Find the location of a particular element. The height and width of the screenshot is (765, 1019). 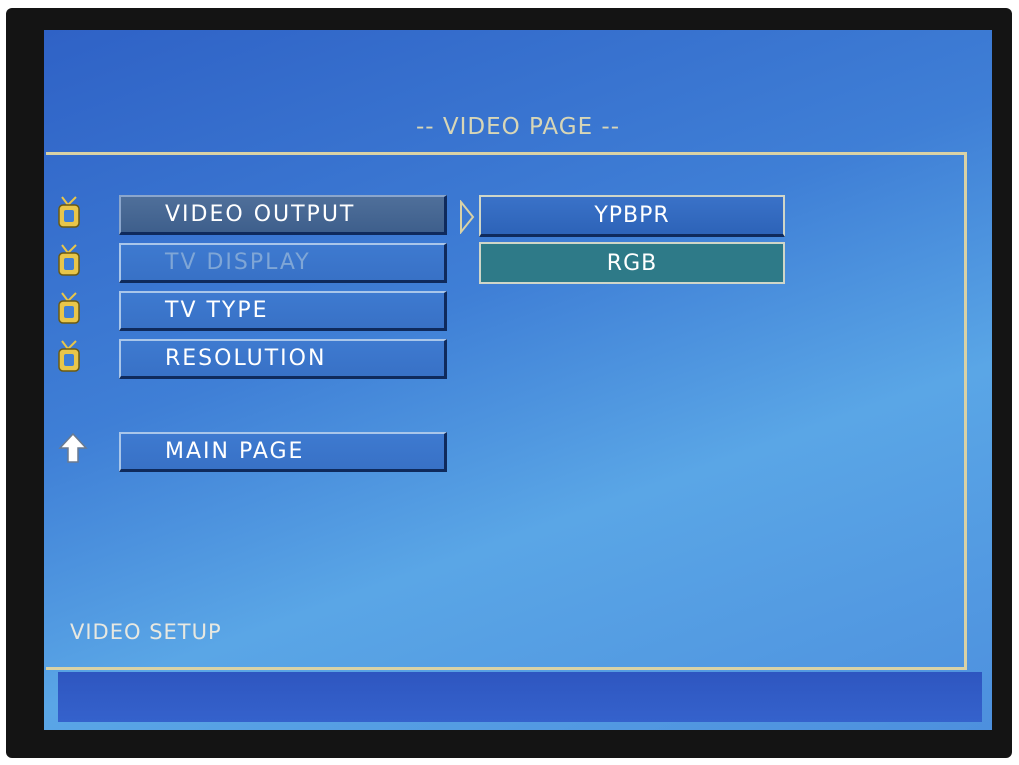

up-arrow-icon is located at coordinates (73, 447).